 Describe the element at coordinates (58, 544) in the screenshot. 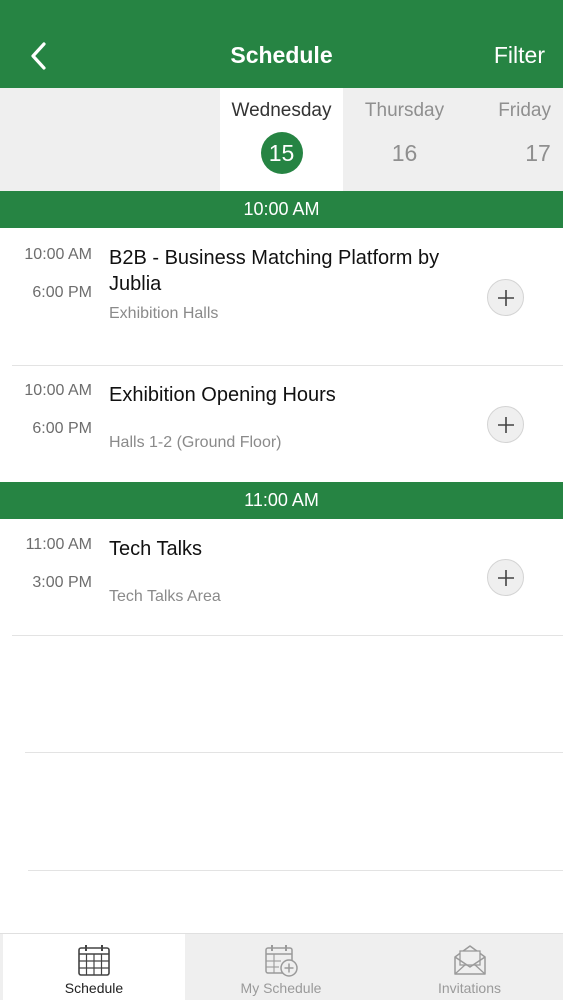

I see `session-start-time: 11:00 AM` at that location.